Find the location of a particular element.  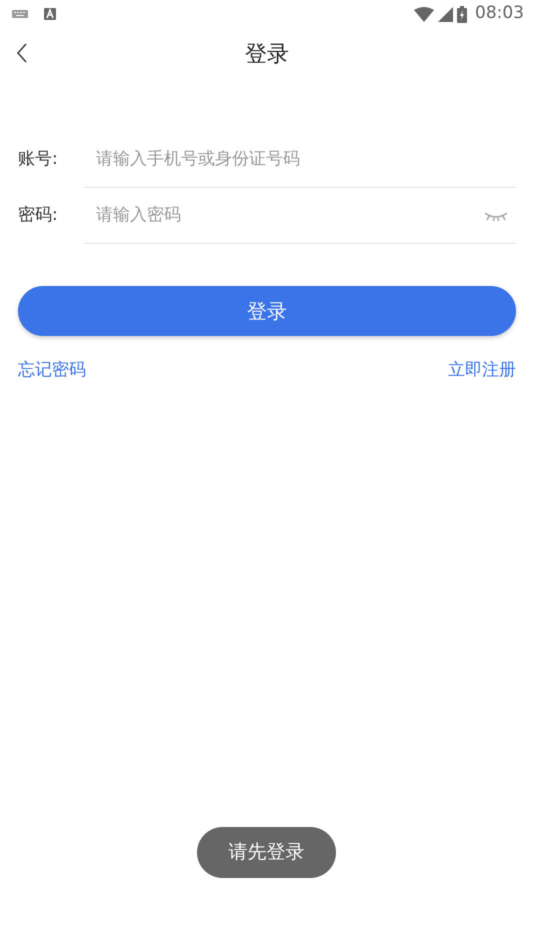

field-label: 账号: is located at coordinates (38, 160).